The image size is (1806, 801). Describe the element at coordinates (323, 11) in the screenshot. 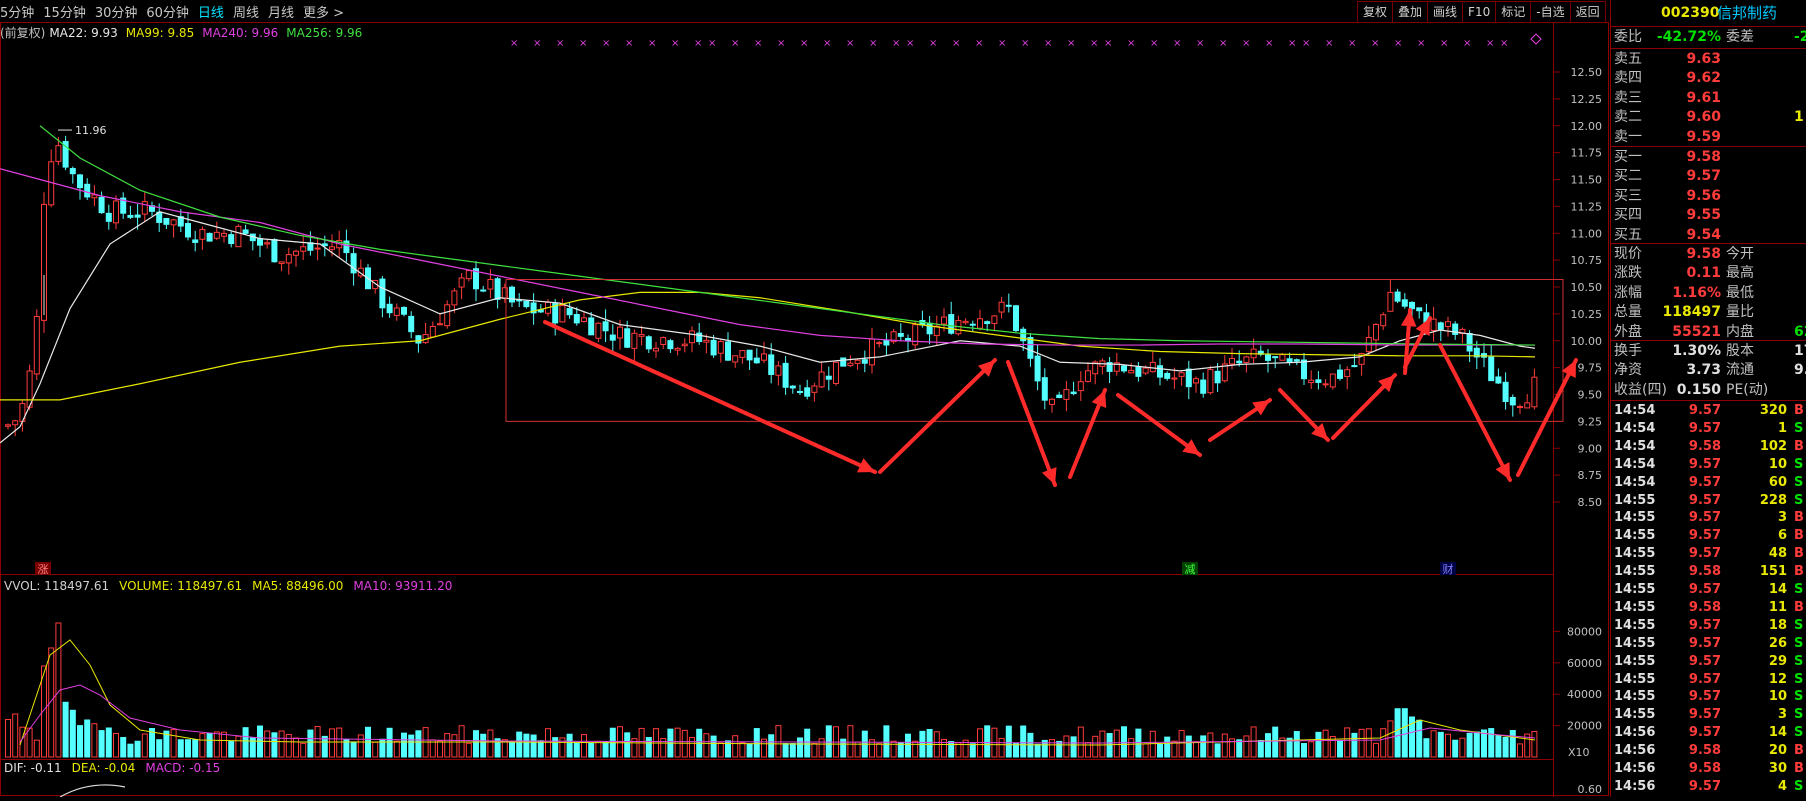

I see `period-more: 更多 >` at that location.